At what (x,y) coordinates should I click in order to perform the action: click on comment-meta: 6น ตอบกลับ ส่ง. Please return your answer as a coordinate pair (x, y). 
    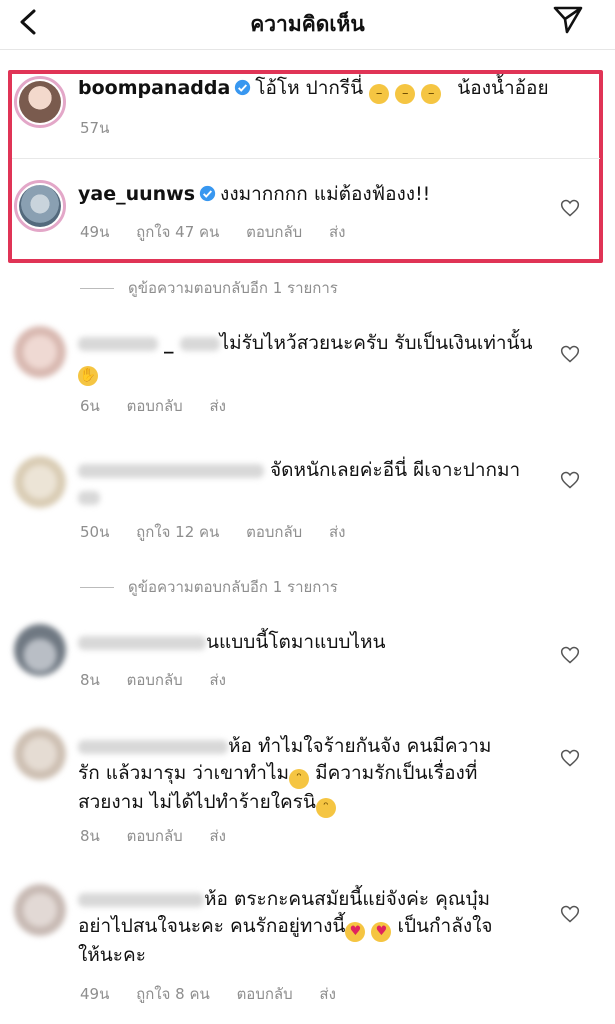
    Looking at the image, I should click on (164, 406).